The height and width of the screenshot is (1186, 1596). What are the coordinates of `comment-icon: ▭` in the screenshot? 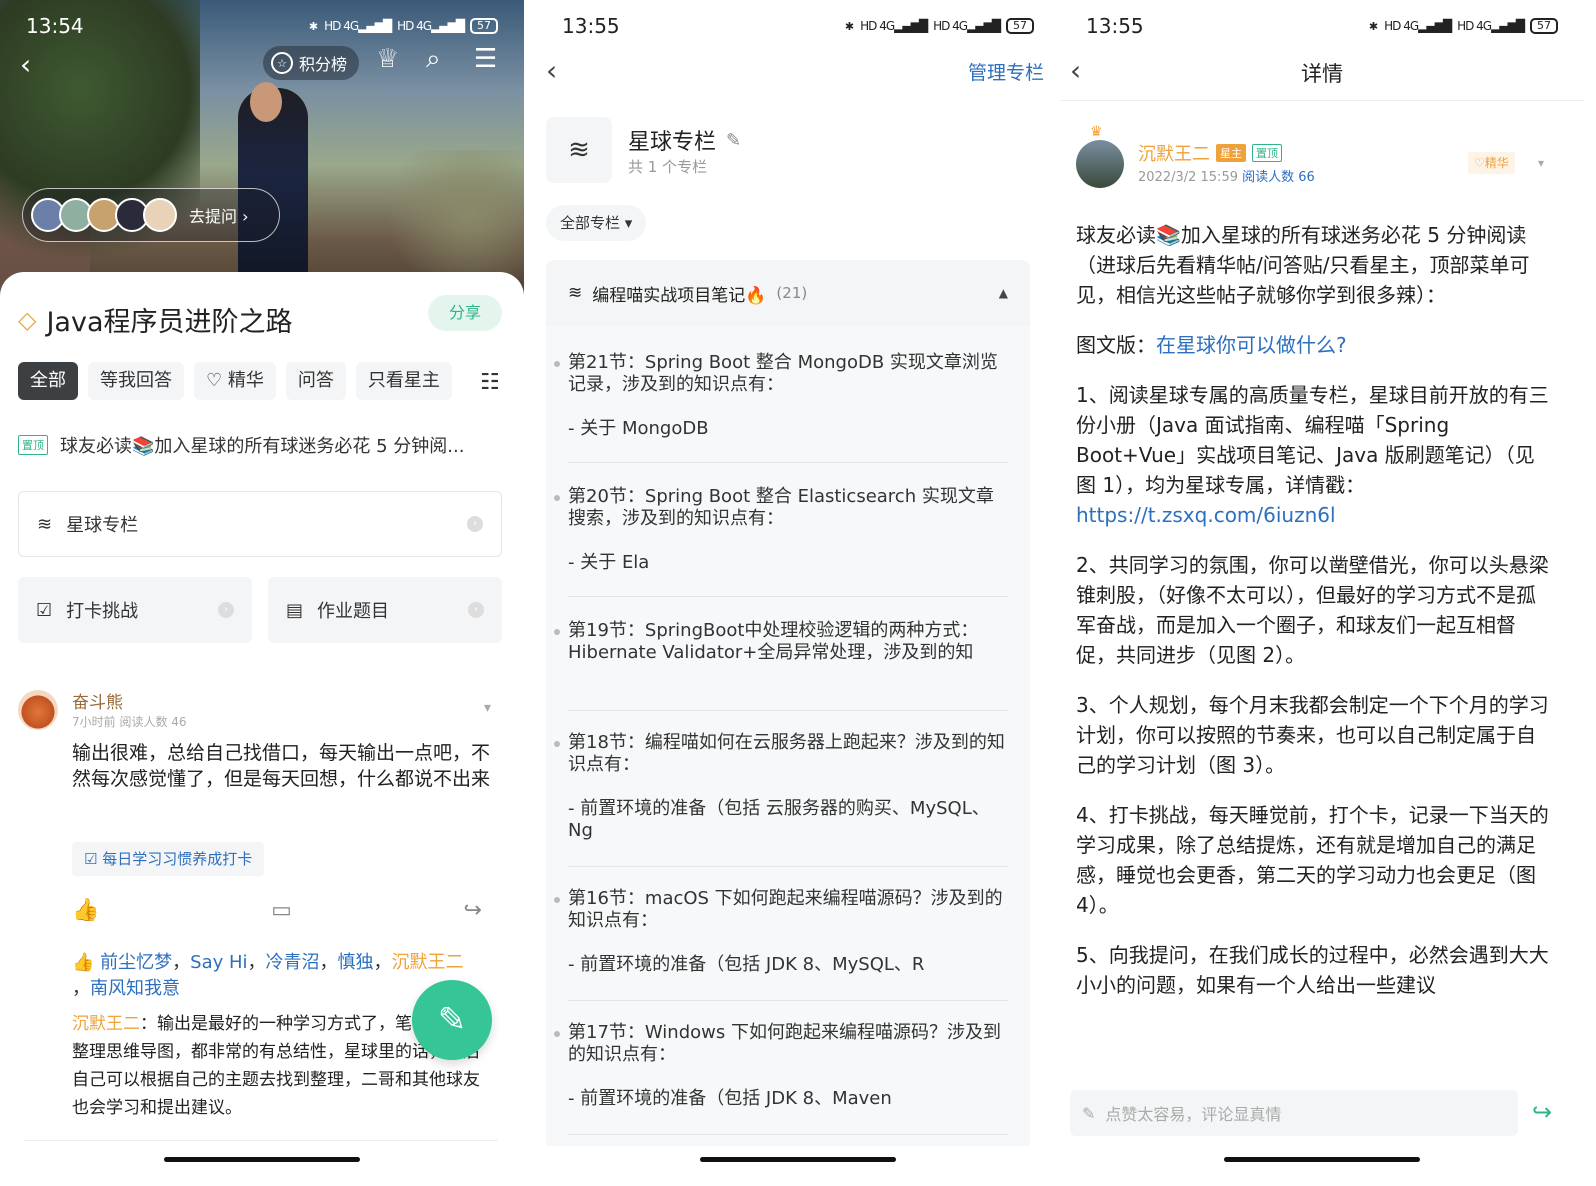 It's located at (281, 910).